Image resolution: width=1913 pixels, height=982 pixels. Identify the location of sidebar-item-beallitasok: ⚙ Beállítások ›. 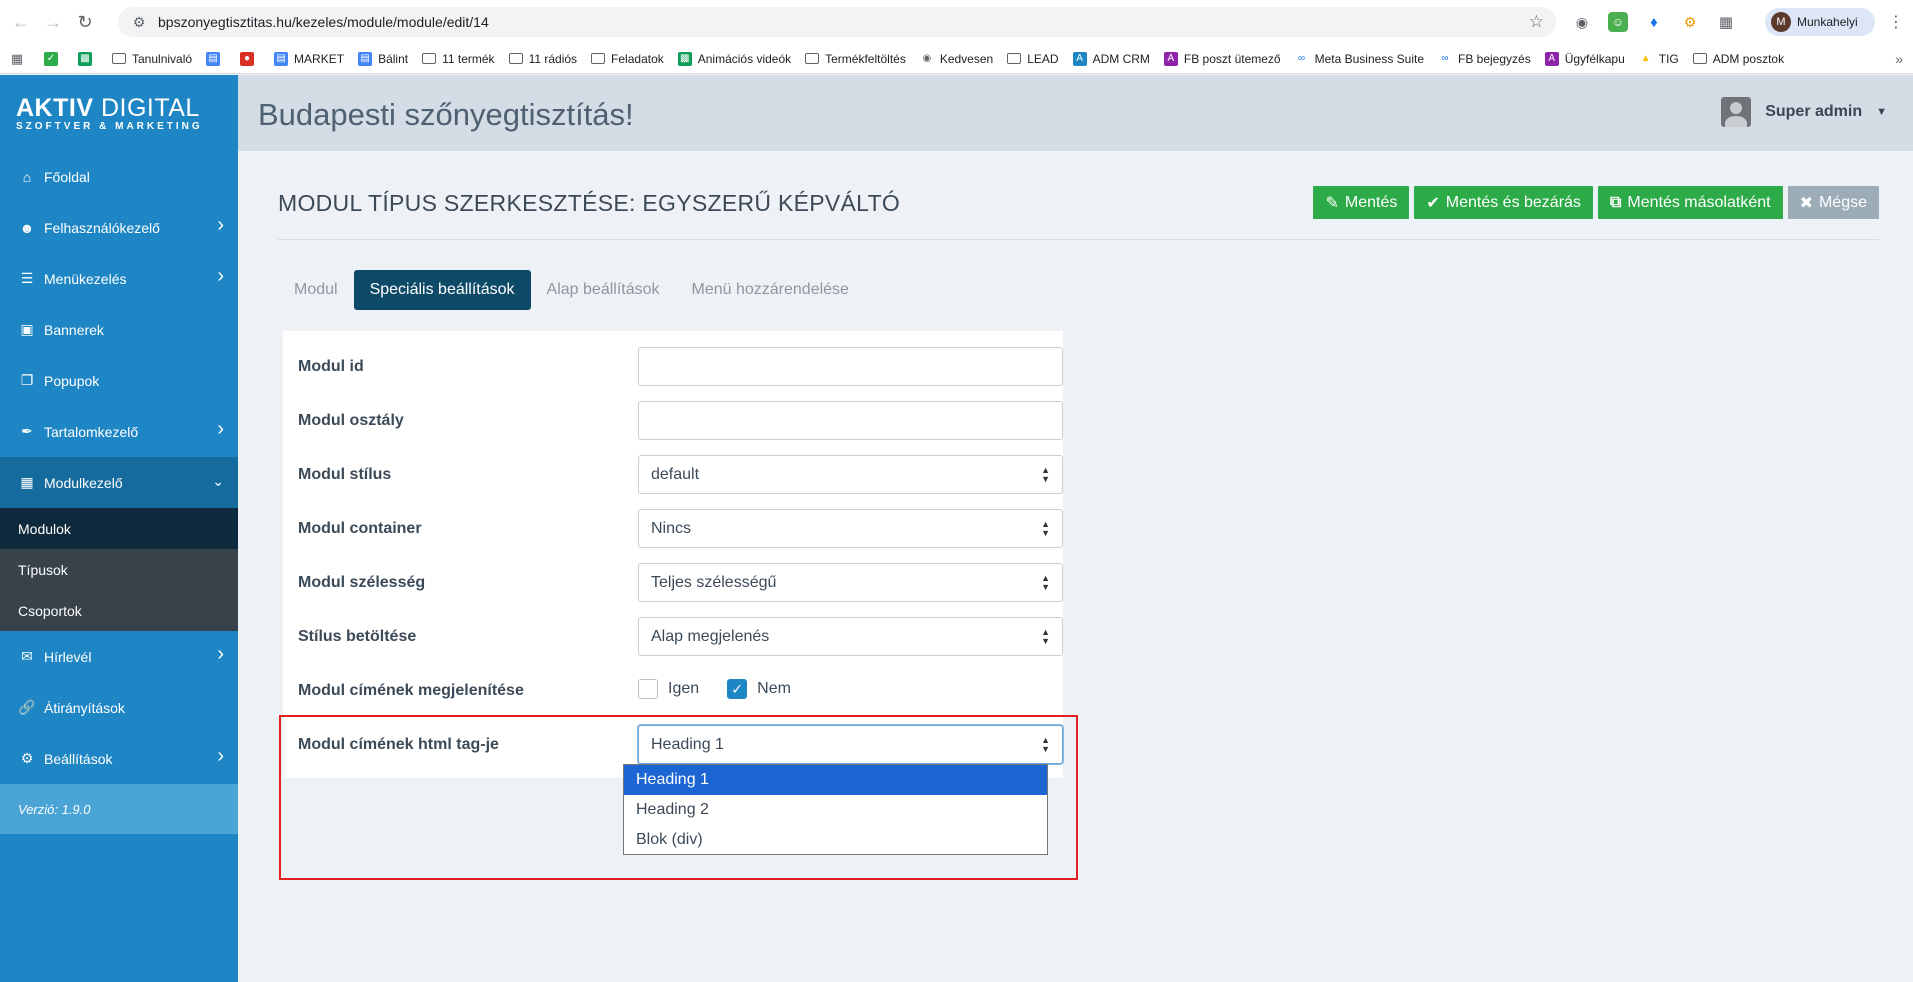
(119, 758).